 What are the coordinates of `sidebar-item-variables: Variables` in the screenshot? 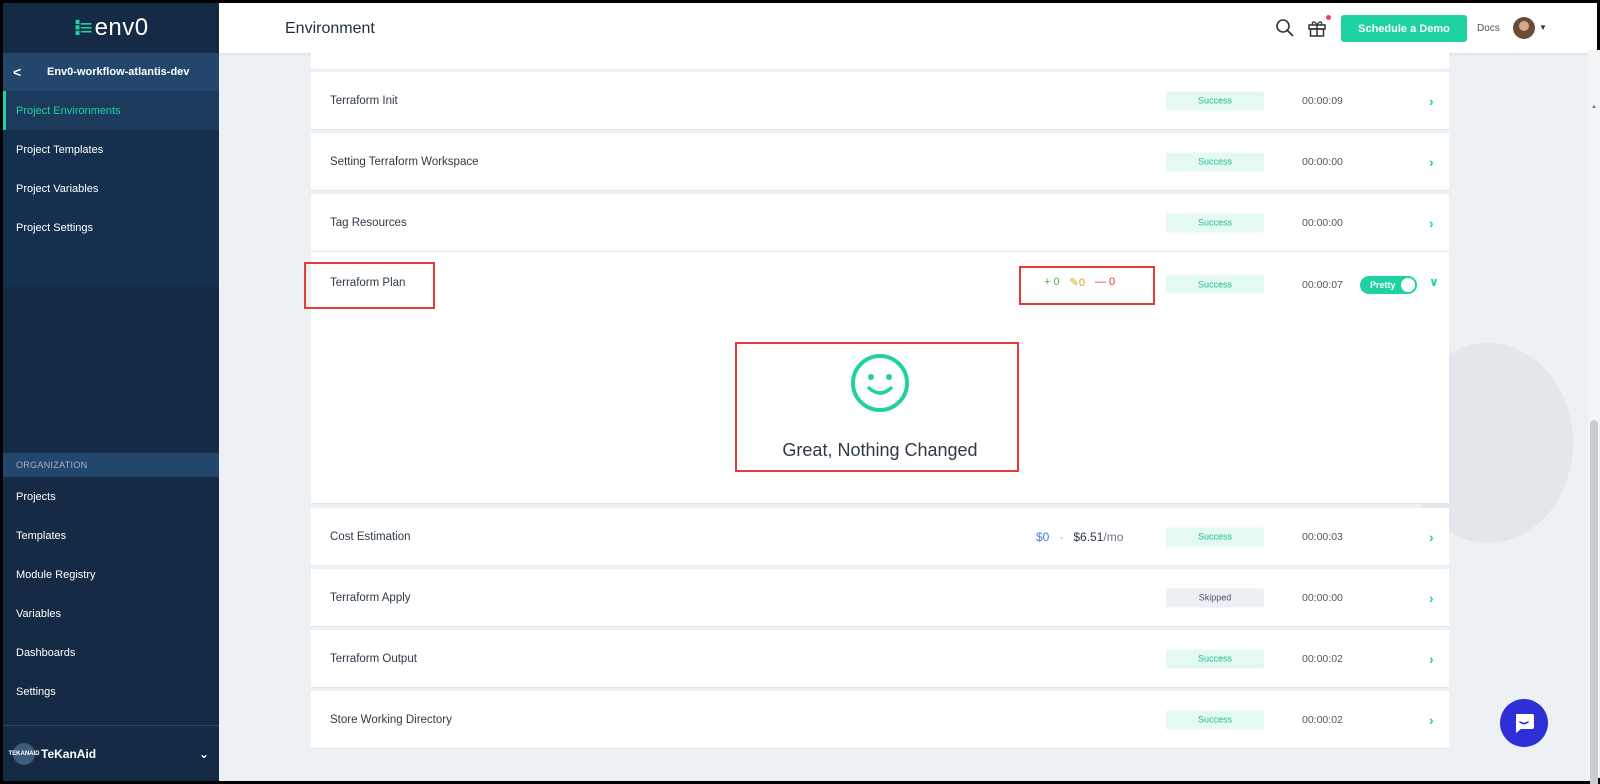 It's located at (111, 613).